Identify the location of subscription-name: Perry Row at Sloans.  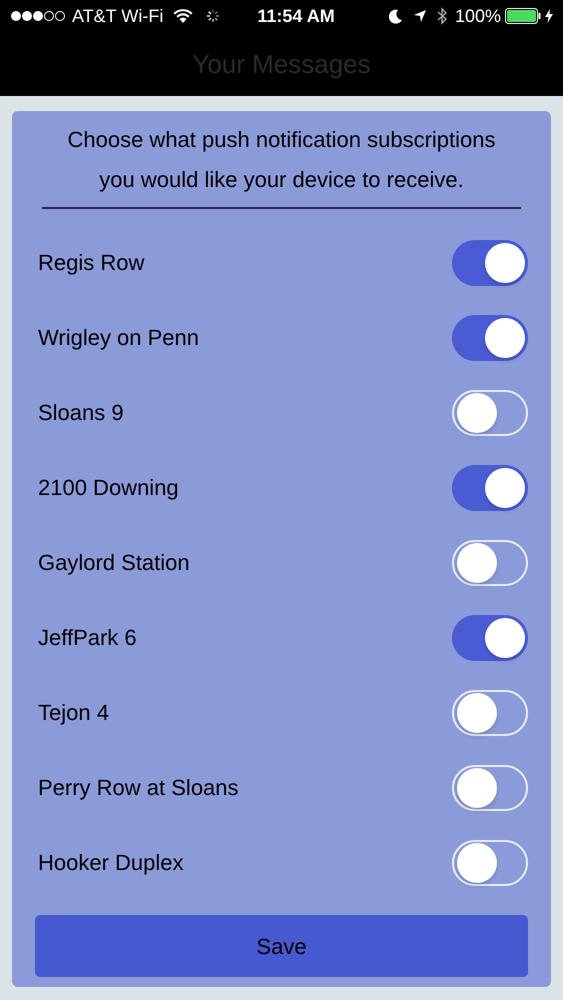
(138, 788).